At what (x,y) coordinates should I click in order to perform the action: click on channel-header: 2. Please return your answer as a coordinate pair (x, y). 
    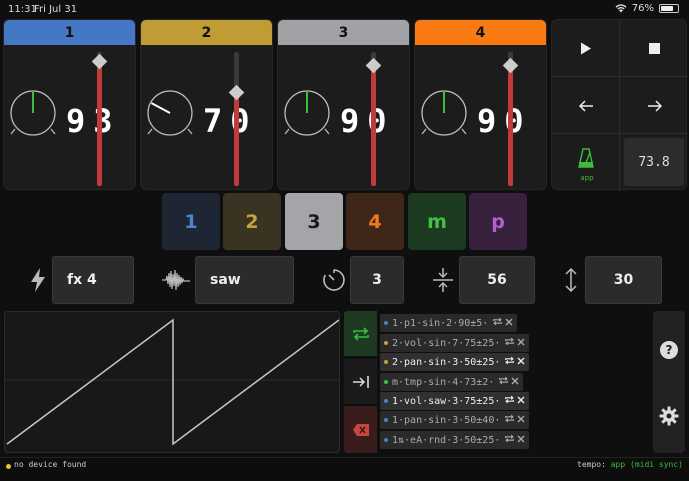
    Looking at the image, I should click on (206, 32).